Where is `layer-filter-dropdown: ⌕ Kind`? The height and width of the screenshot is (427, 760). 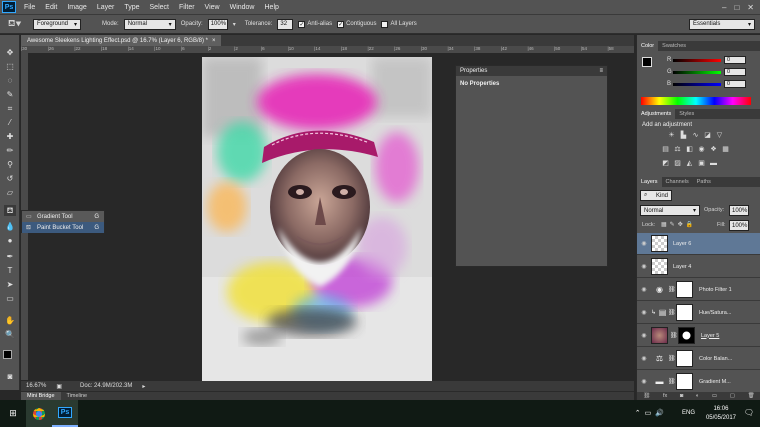
layer-filter-dropdown: ⌕ Kind is located at coordinates (656, 195).